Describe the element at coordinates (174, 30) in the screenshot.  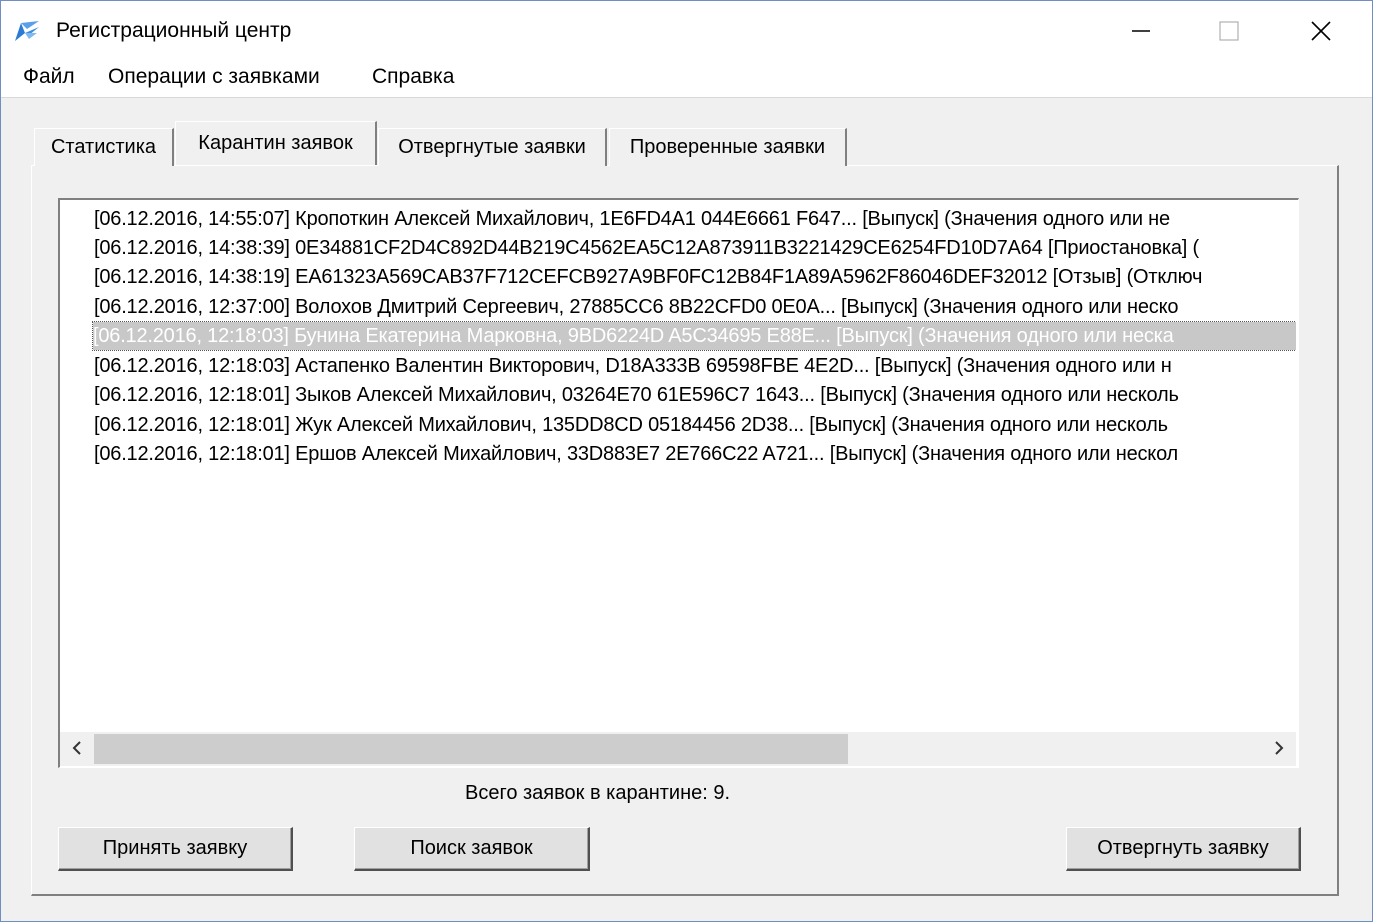
I see `window-title: Регистрационный центр` at that location.